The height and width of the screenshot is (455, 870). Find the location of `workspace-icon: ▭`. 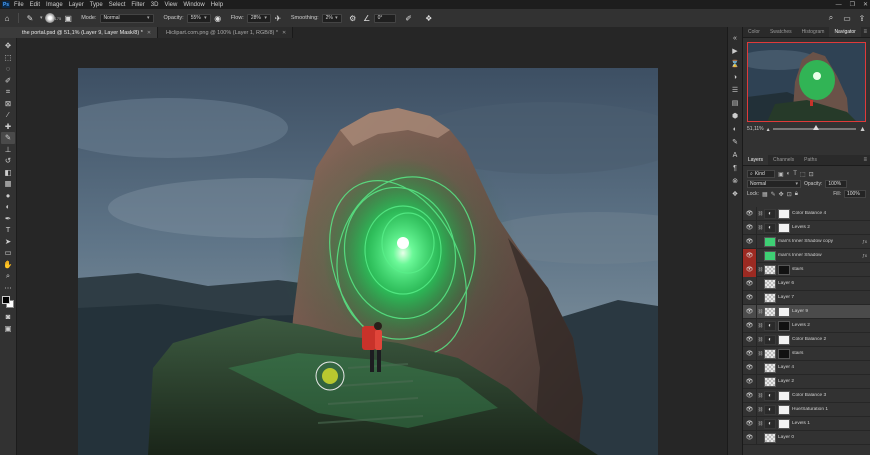

workspace-icon: ▭ is located at coordinates (847, 18).